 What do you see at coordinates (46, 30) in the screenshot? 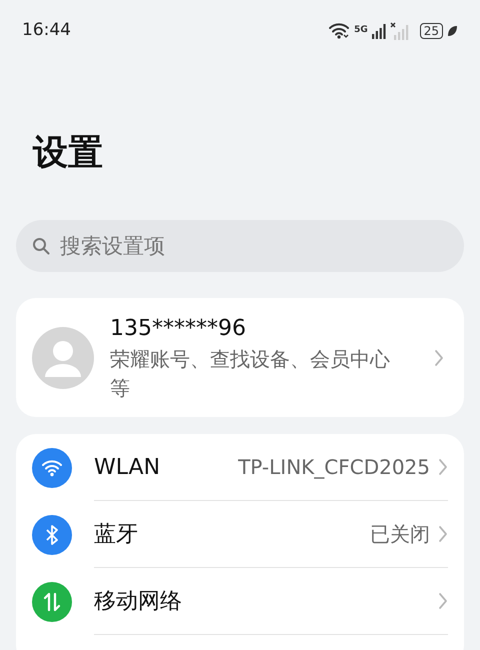
I see `clock-time: 16:44` at bounding box center [46, 30].